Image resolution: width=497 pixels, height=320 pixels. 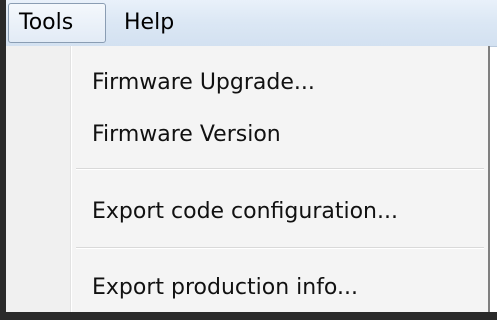 I want to click on window-edge-bottom, so click(x=248, y=316).